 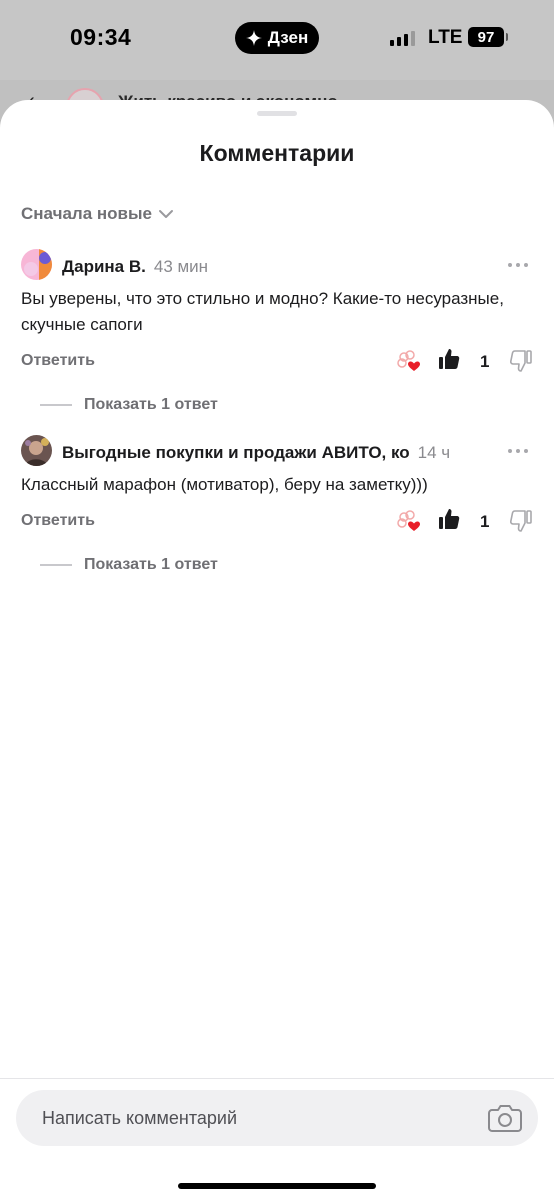 I want to click on comment-time: 14 ч, so click(x=434, y=452).